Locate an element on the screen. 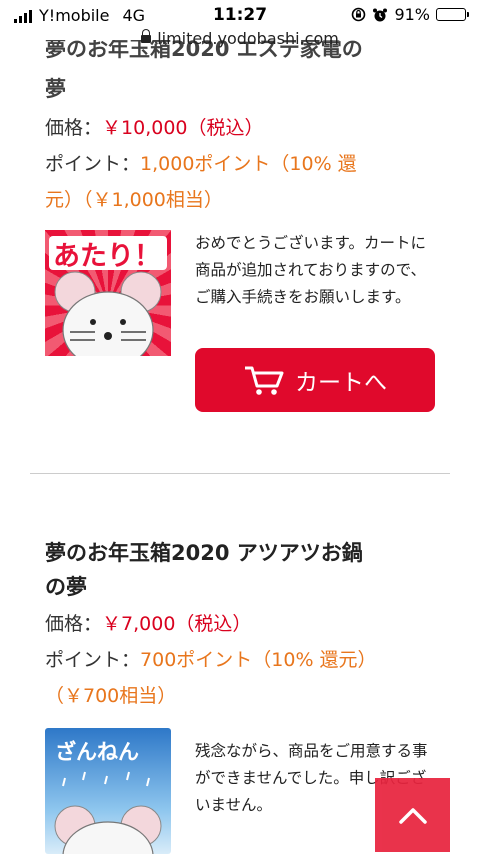 Image resolution: width=480 pixels, height=854 pixels. point-value-cont: 元）（￥1,000相当） is located at coordinates (134, 200).